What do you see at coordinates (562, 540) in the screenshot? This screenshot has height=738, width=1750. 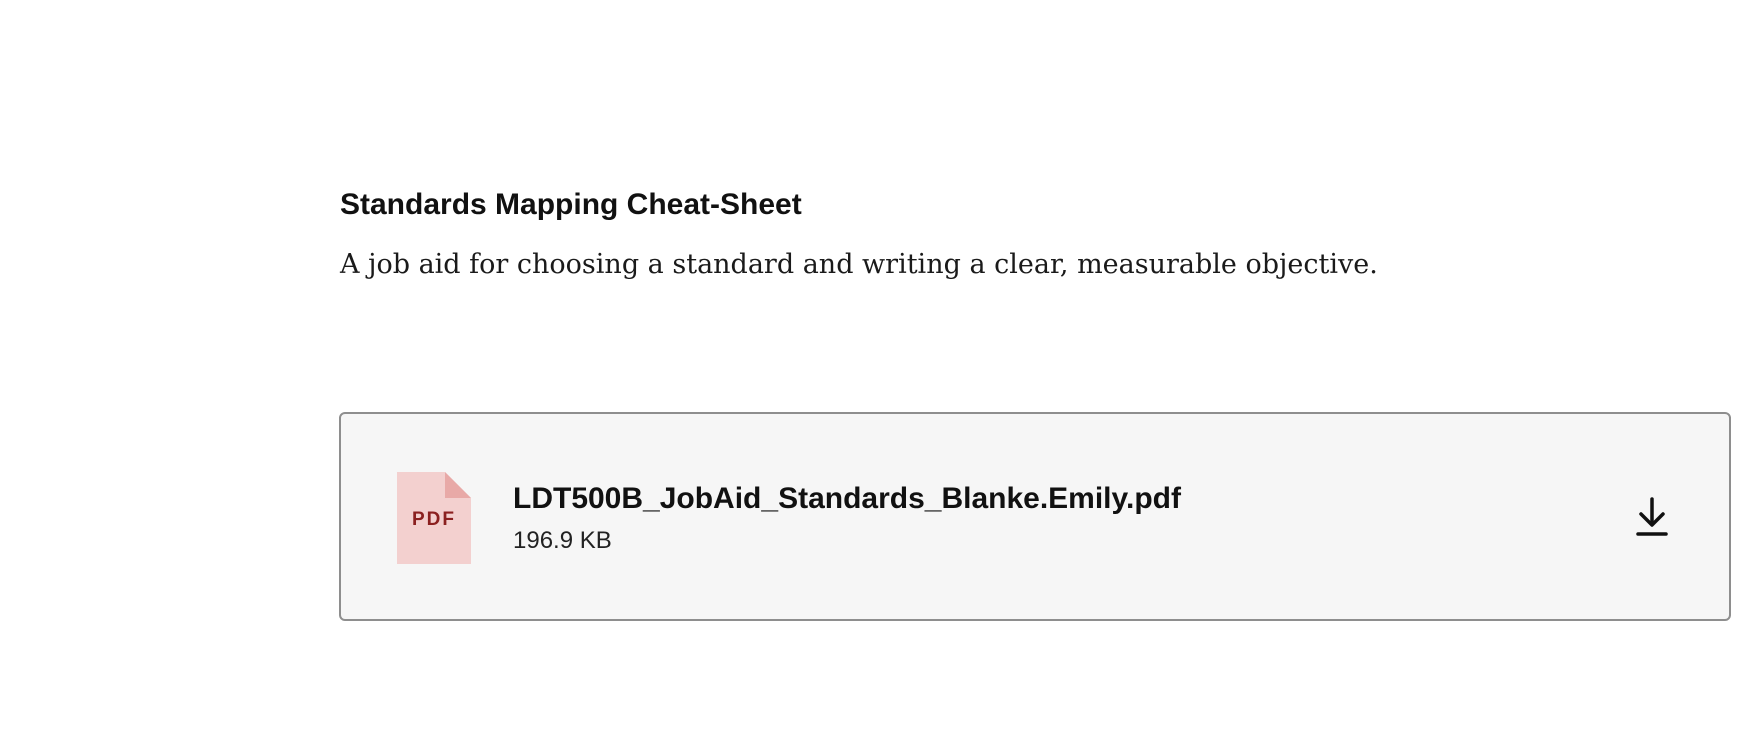 I see `file-size: 196.9 KB` at bounding box center [562, 540].